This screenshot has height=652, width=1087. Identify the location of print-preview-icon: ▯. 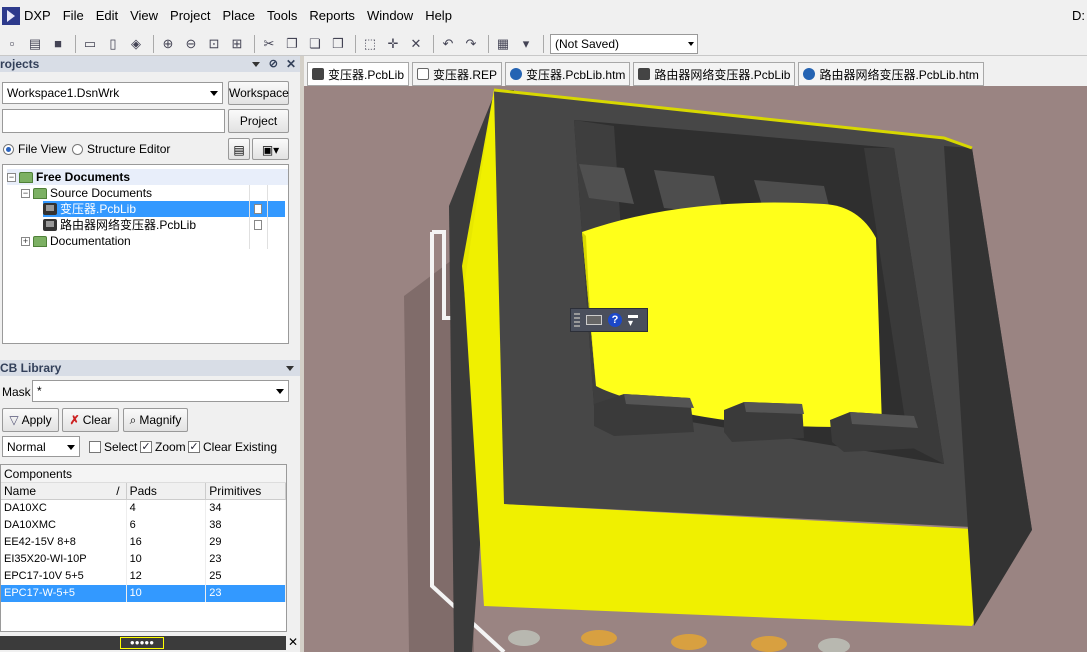
(113, 44).